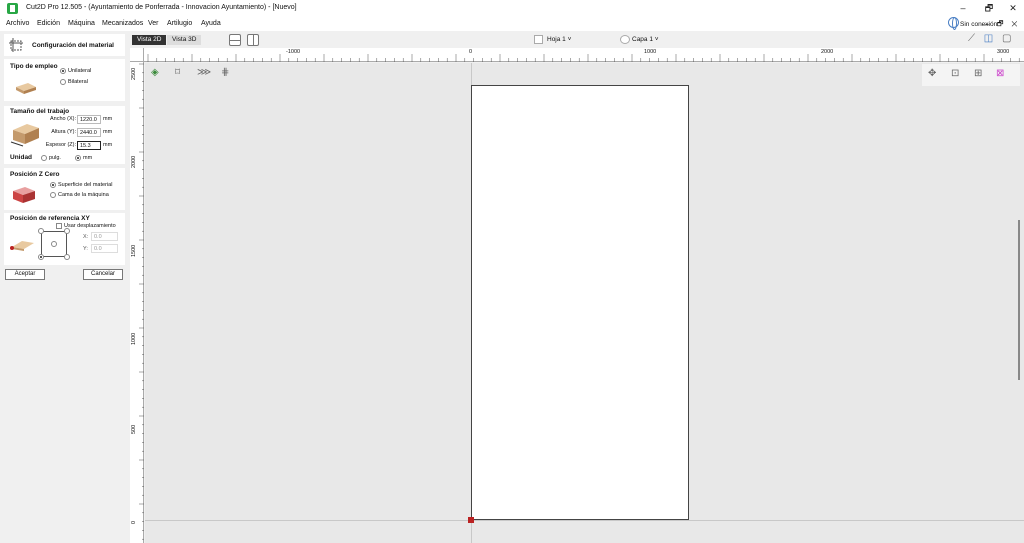 The width and height of the screenshot is (1024, 543). Describe the element at coordinates (59, 226) in the screenshot. I see `use-offset-checkbox` at that location.